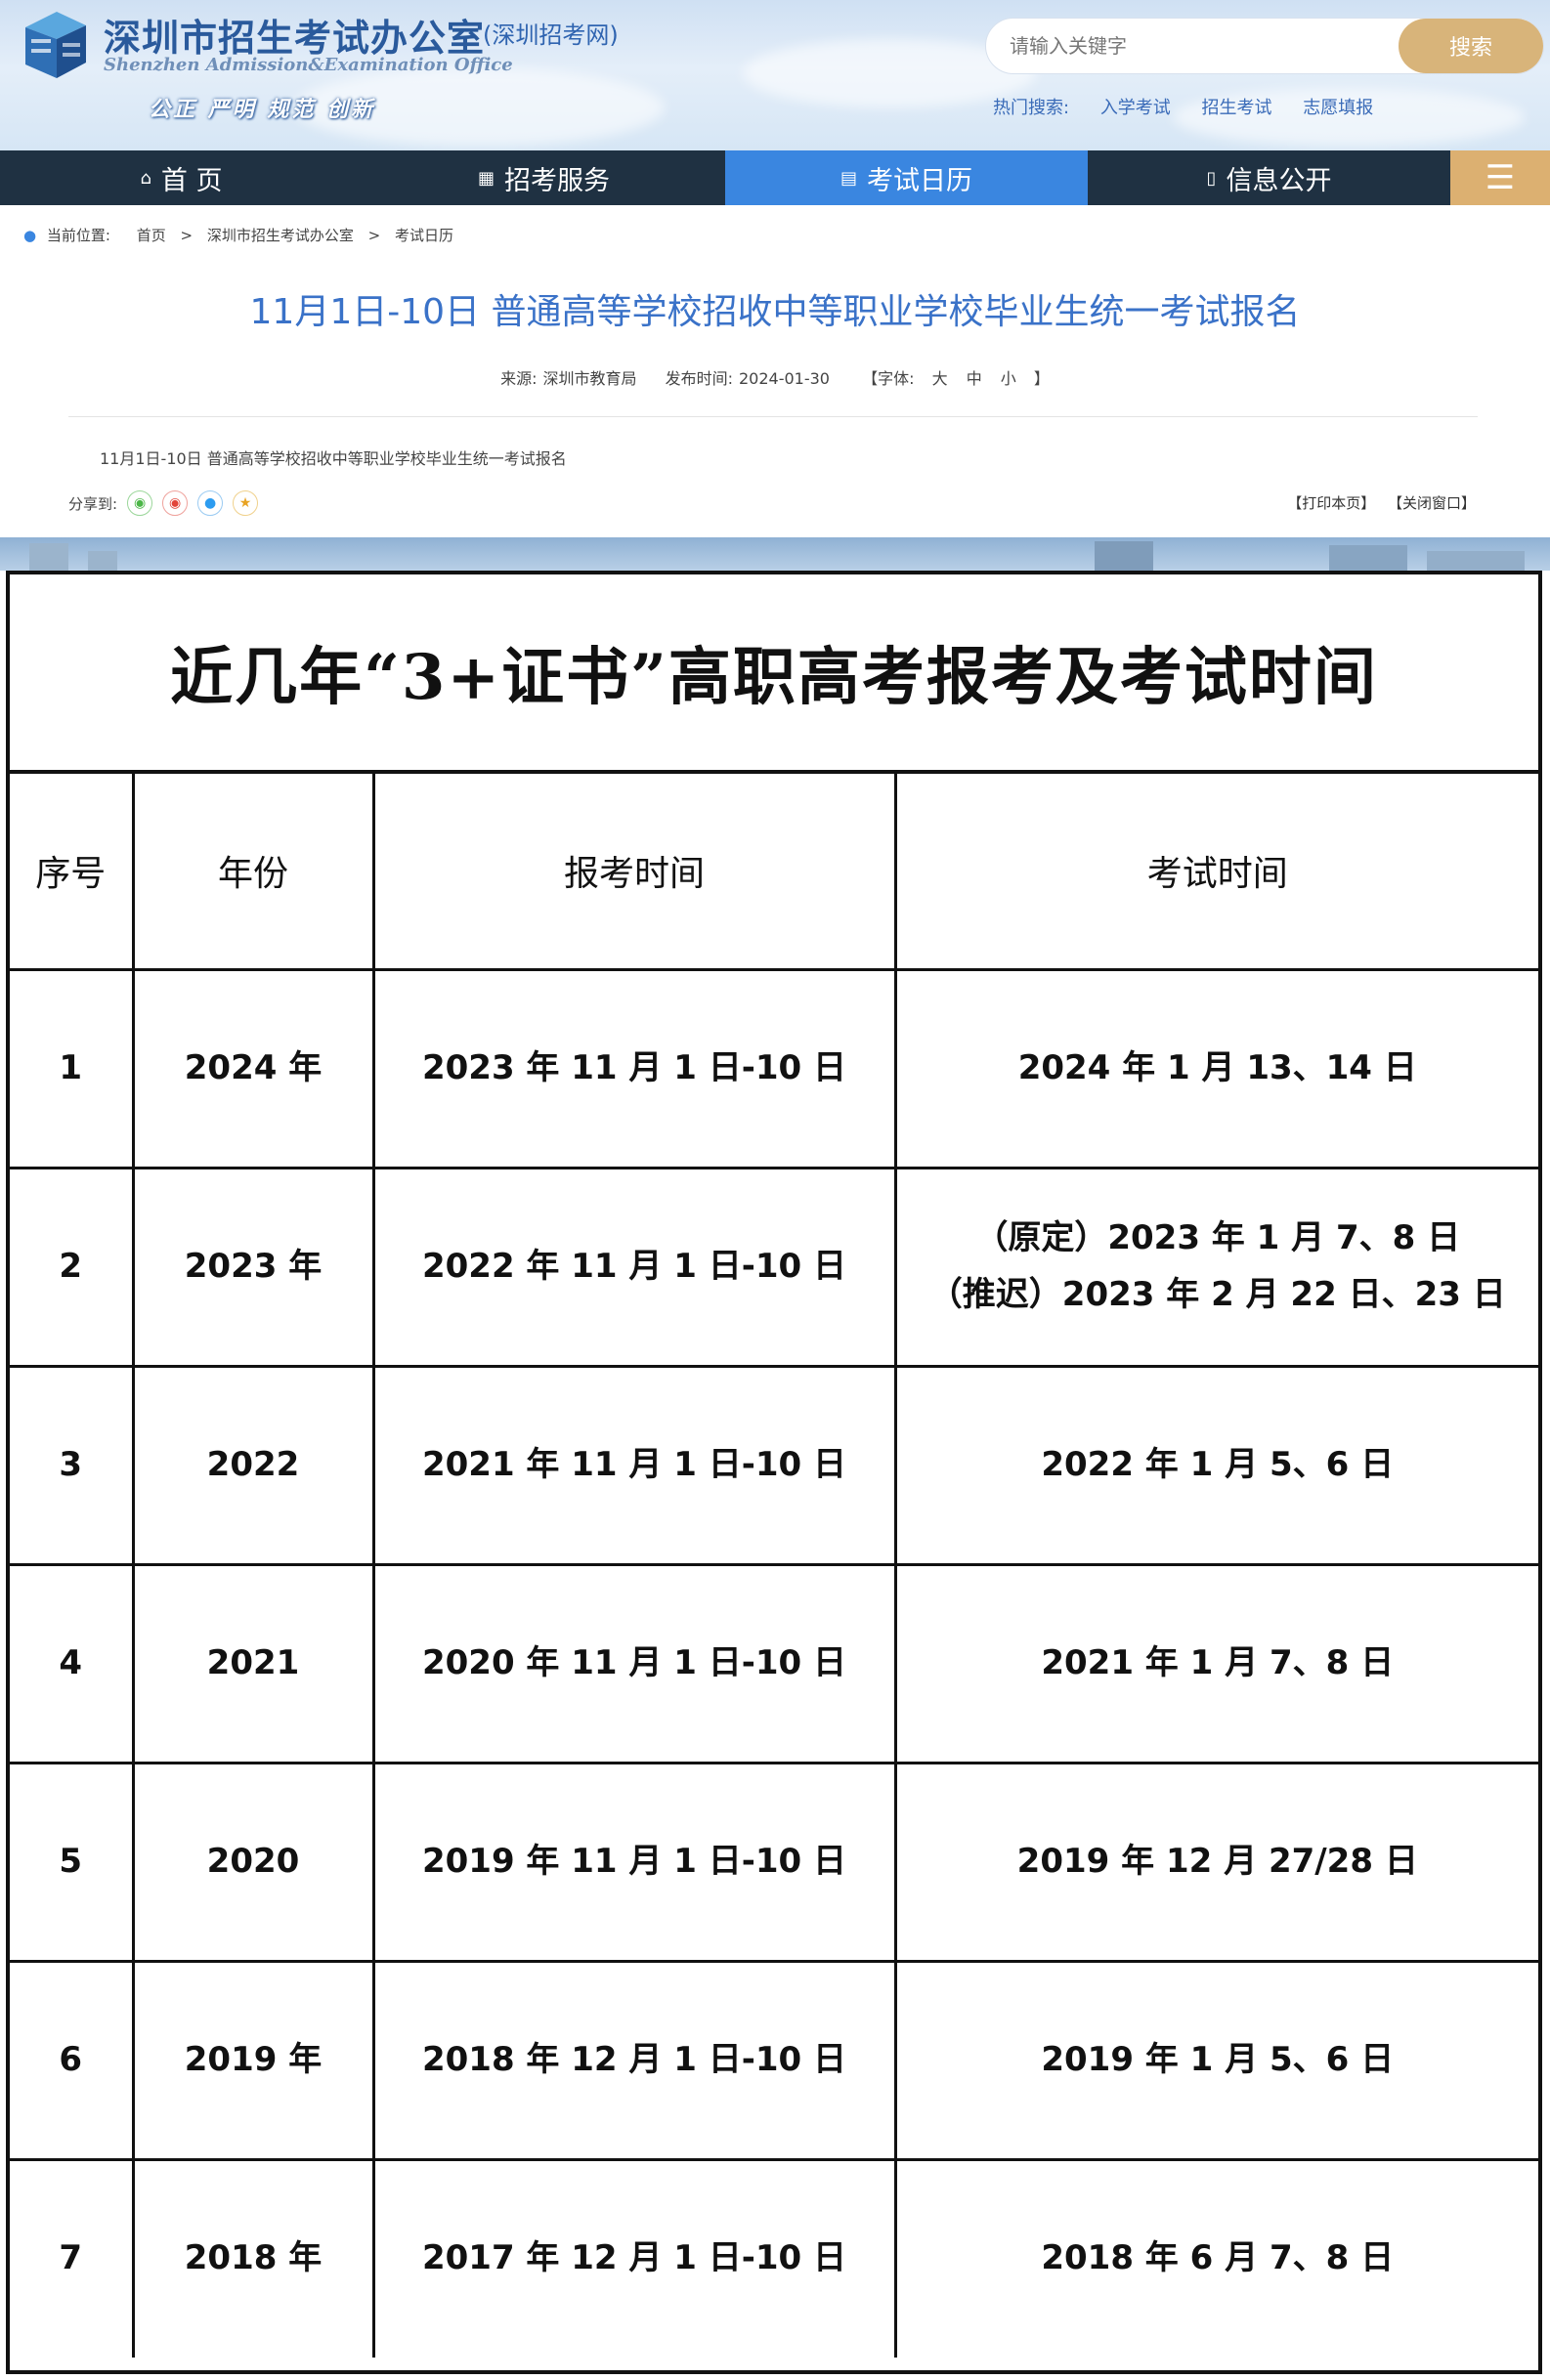 The image size is (1550, 2380). Describe the element at coordinates (253, 2060) in the screenshot. I see `cell-year: 2019 年` at that location.